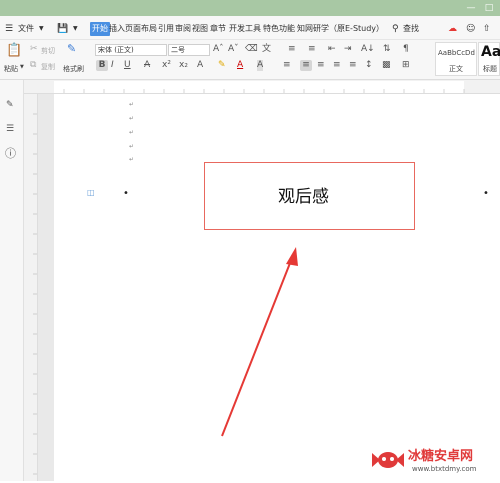 This screenshot has width=500, height=483. I want to click on annotation-arrow, so click(259, 342).